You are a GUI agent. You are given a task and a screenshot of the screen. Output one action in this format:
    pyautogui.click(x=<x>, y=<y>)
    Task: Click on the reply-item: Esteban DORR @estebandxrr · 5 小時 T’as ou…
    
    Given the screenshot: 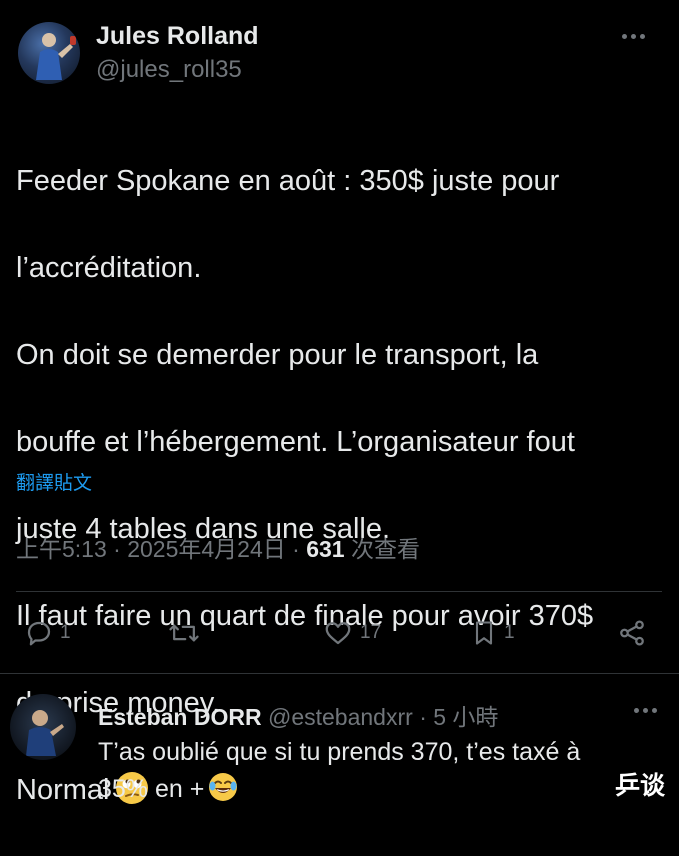 What is the action you would take?
    pyautogui.click(x=339, y=754)
    